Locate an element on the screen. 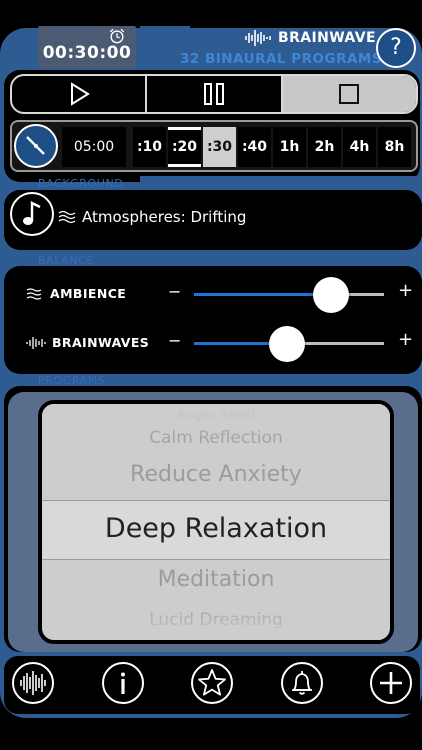 Image resolution: width=422 pixels, height=750 pixels. ambience-slider-thumb is located at coordinates (330, 295).